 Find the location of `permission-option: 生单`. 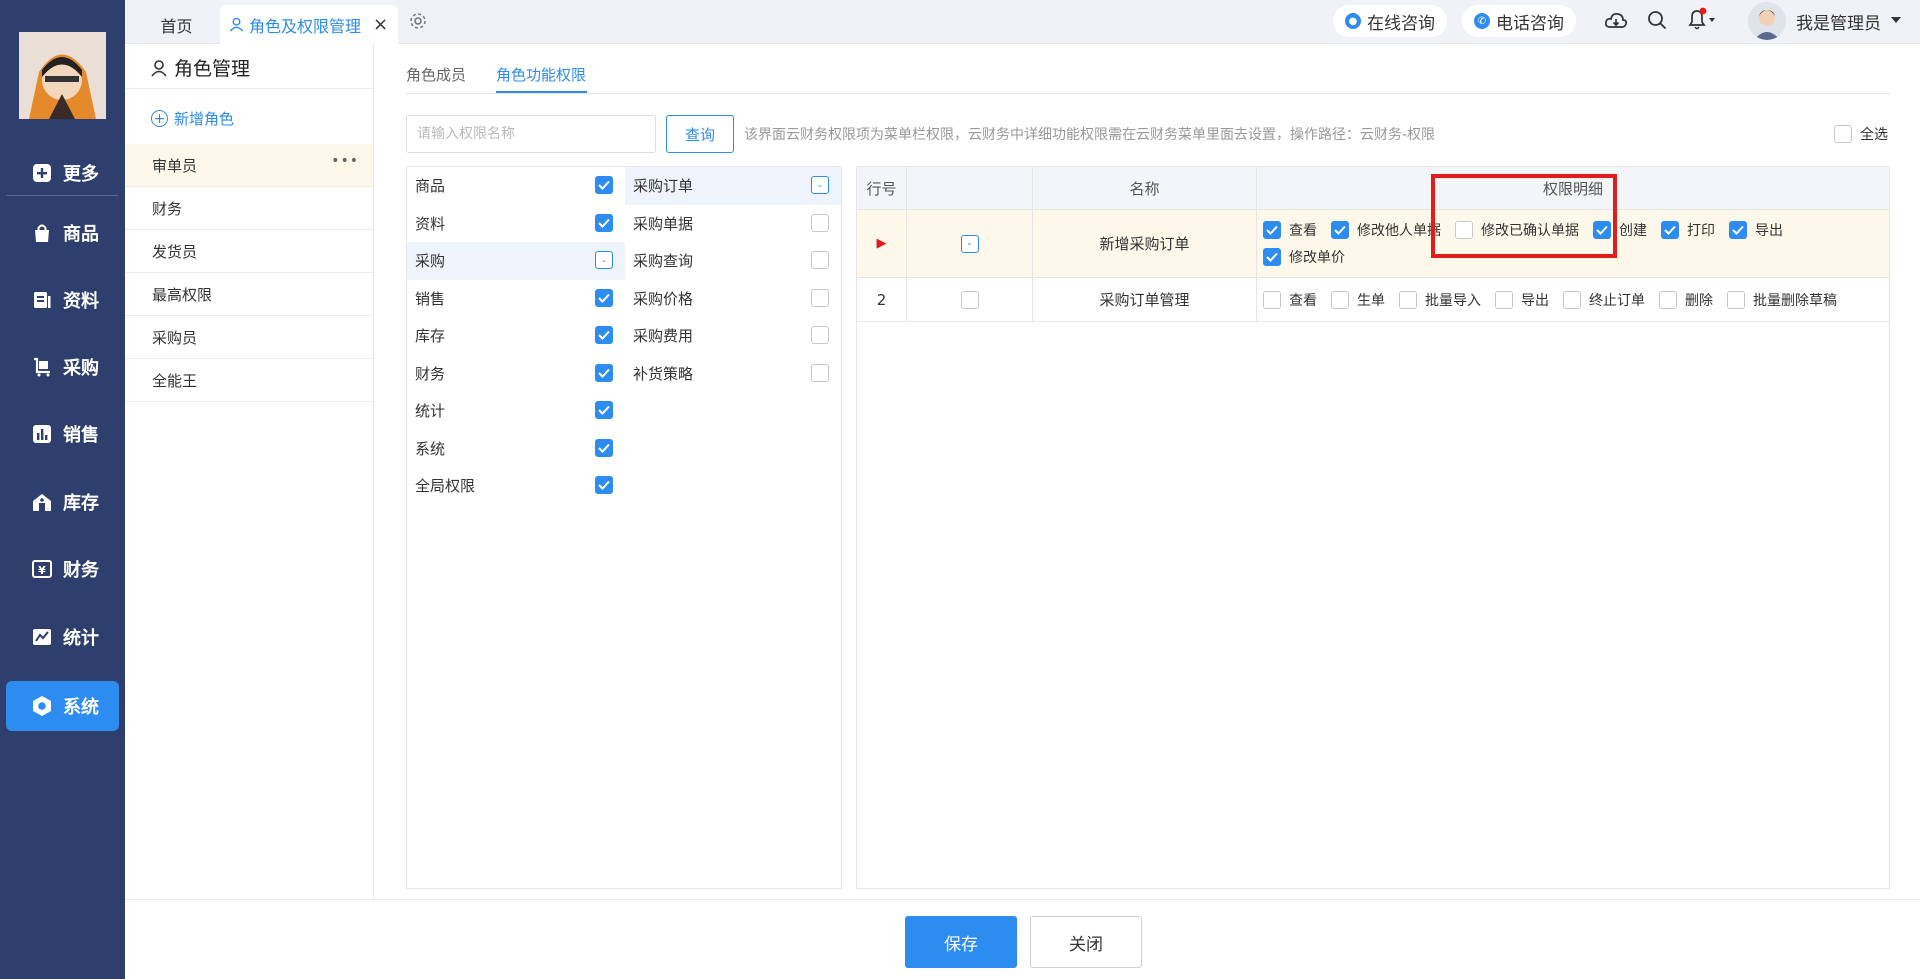

permission-option: 生单 is located at coordinates (1358, 299).